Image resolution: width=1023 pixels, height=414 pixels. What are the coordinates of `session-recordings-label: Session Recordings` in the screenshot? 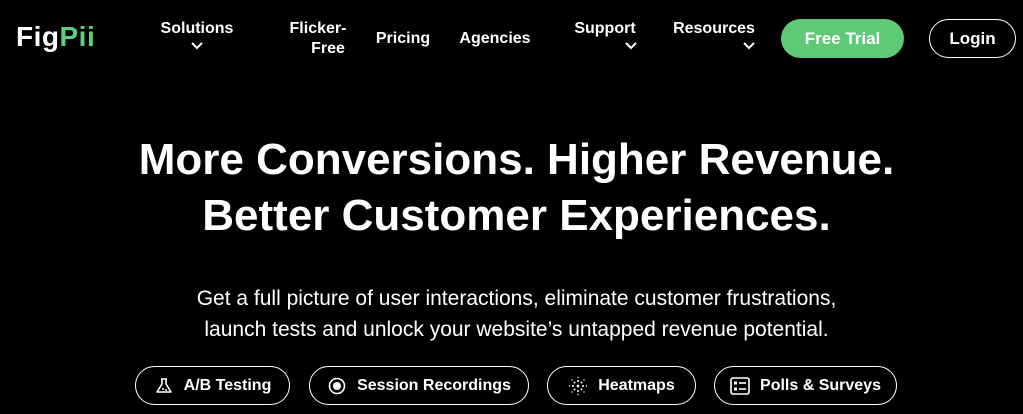 It's located at (434, 385).